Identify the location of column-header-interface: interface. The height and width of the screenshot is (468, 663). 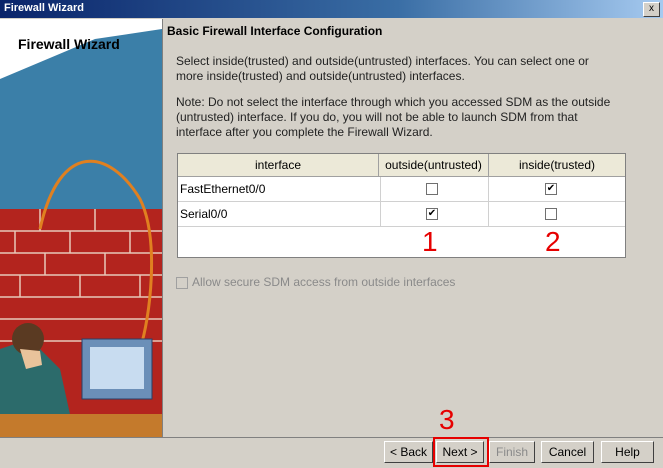
(278, 165).